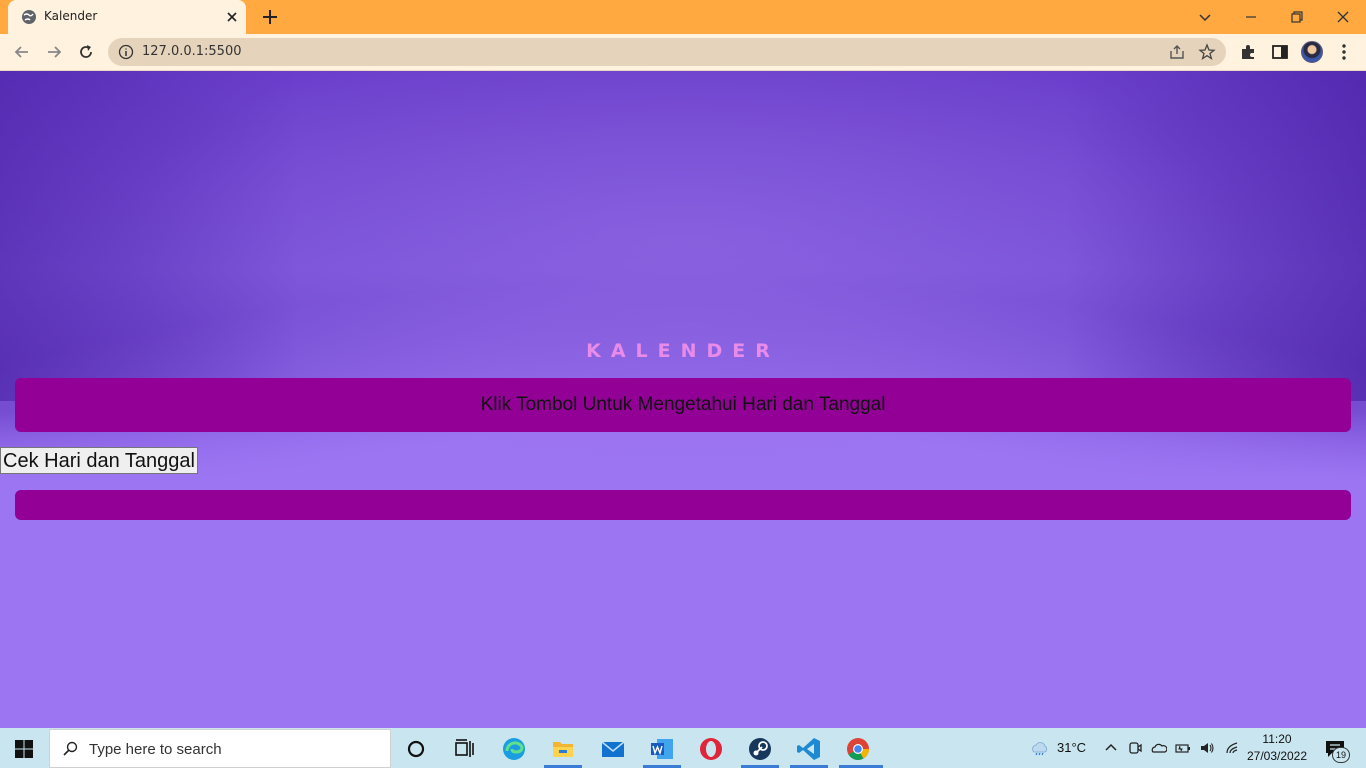 This screenshot has height=768, width=1366. What do you see at coordinates (416, 749) in the screenshot?
I see `cortana-icon` at bounding box center [416, 749].